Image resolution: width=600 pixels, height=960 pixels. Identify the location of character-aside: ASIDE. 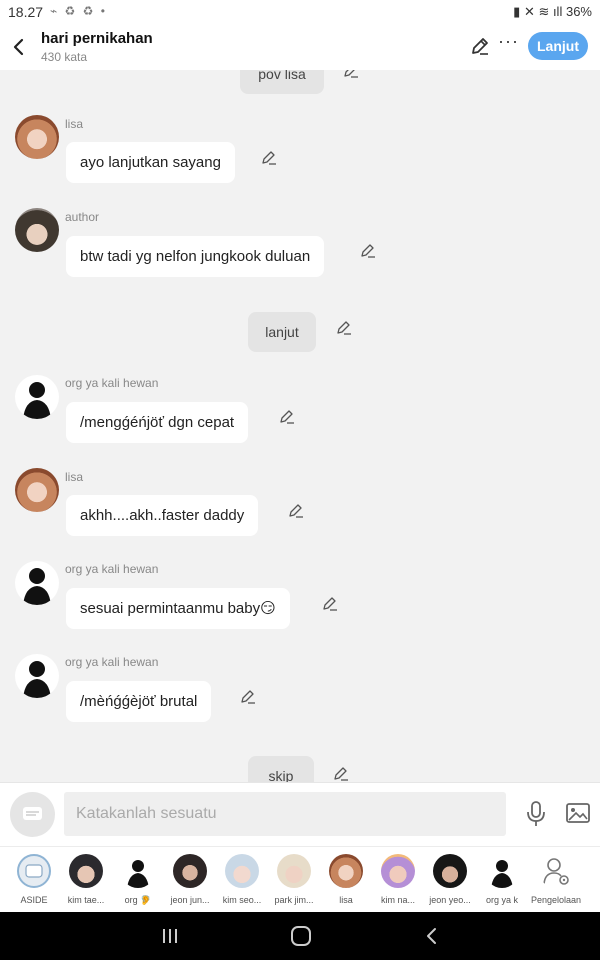
(34, 882).